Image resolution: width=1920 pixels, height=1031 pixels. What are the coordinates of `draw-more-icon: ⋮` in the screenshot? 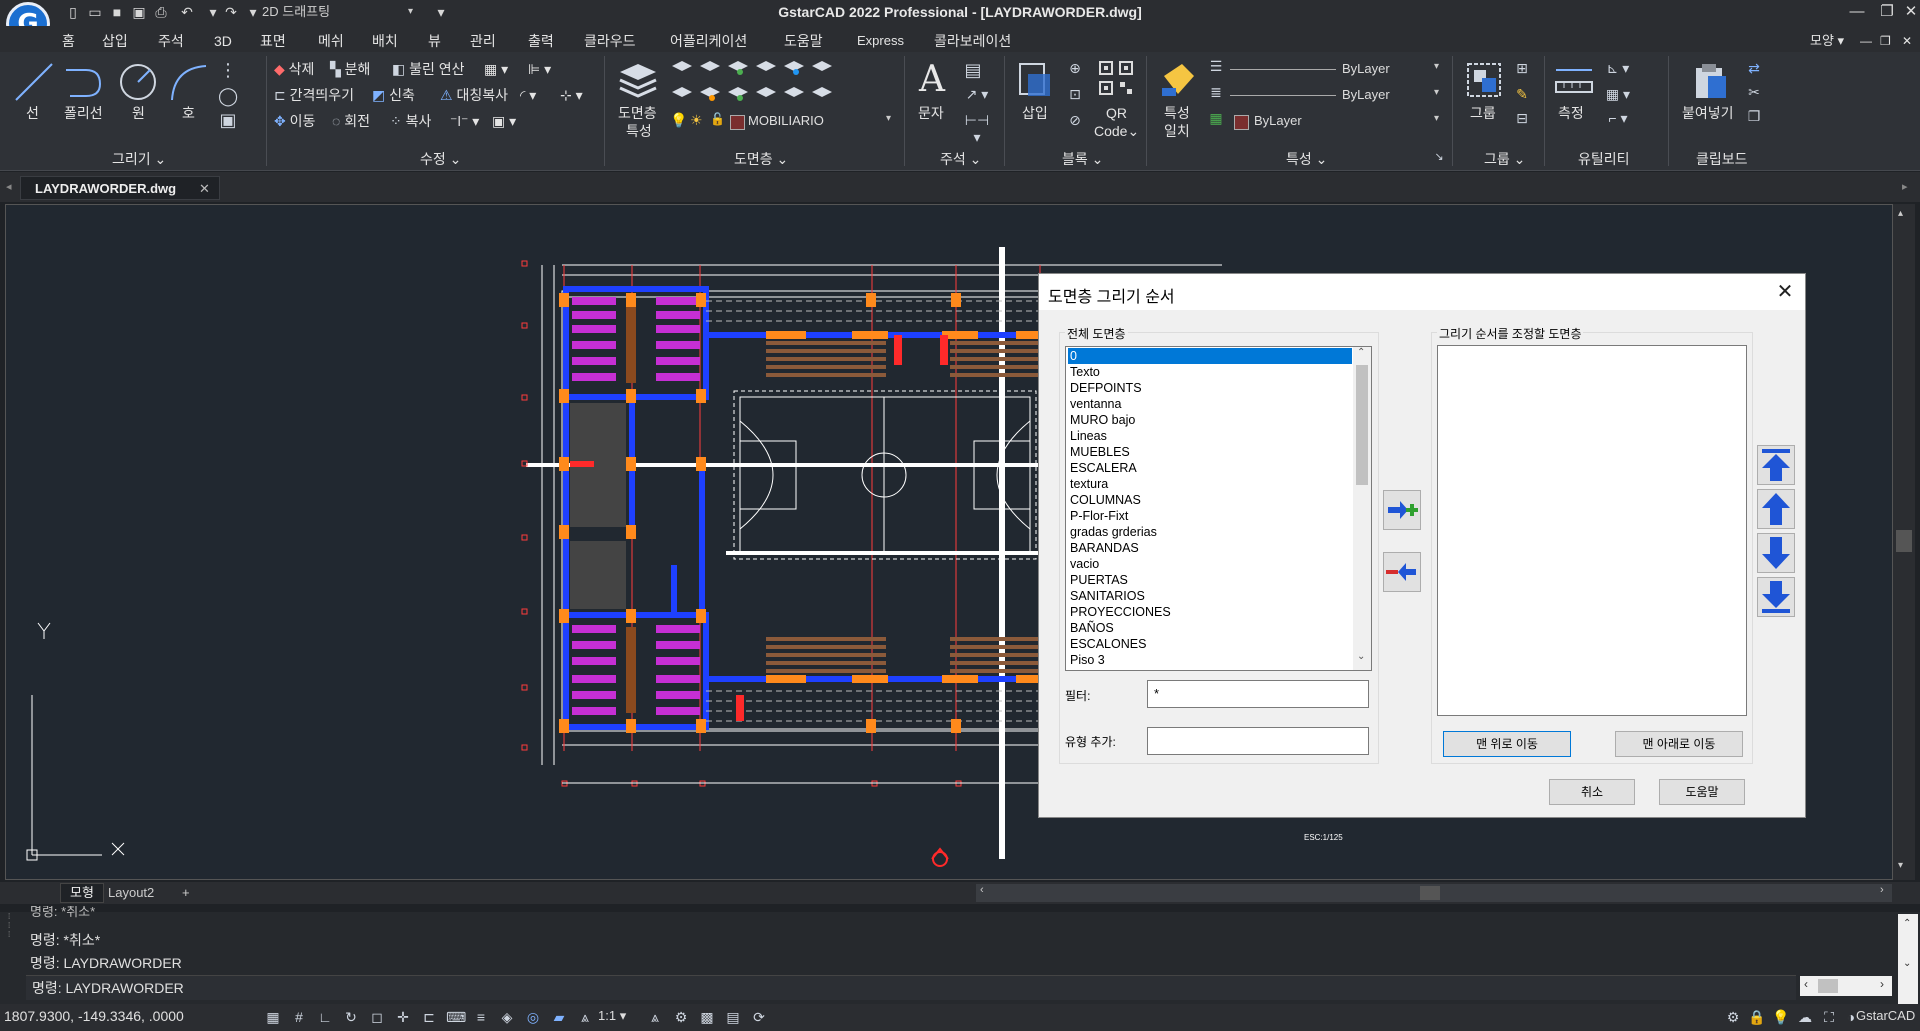 It's located at (228, 70).